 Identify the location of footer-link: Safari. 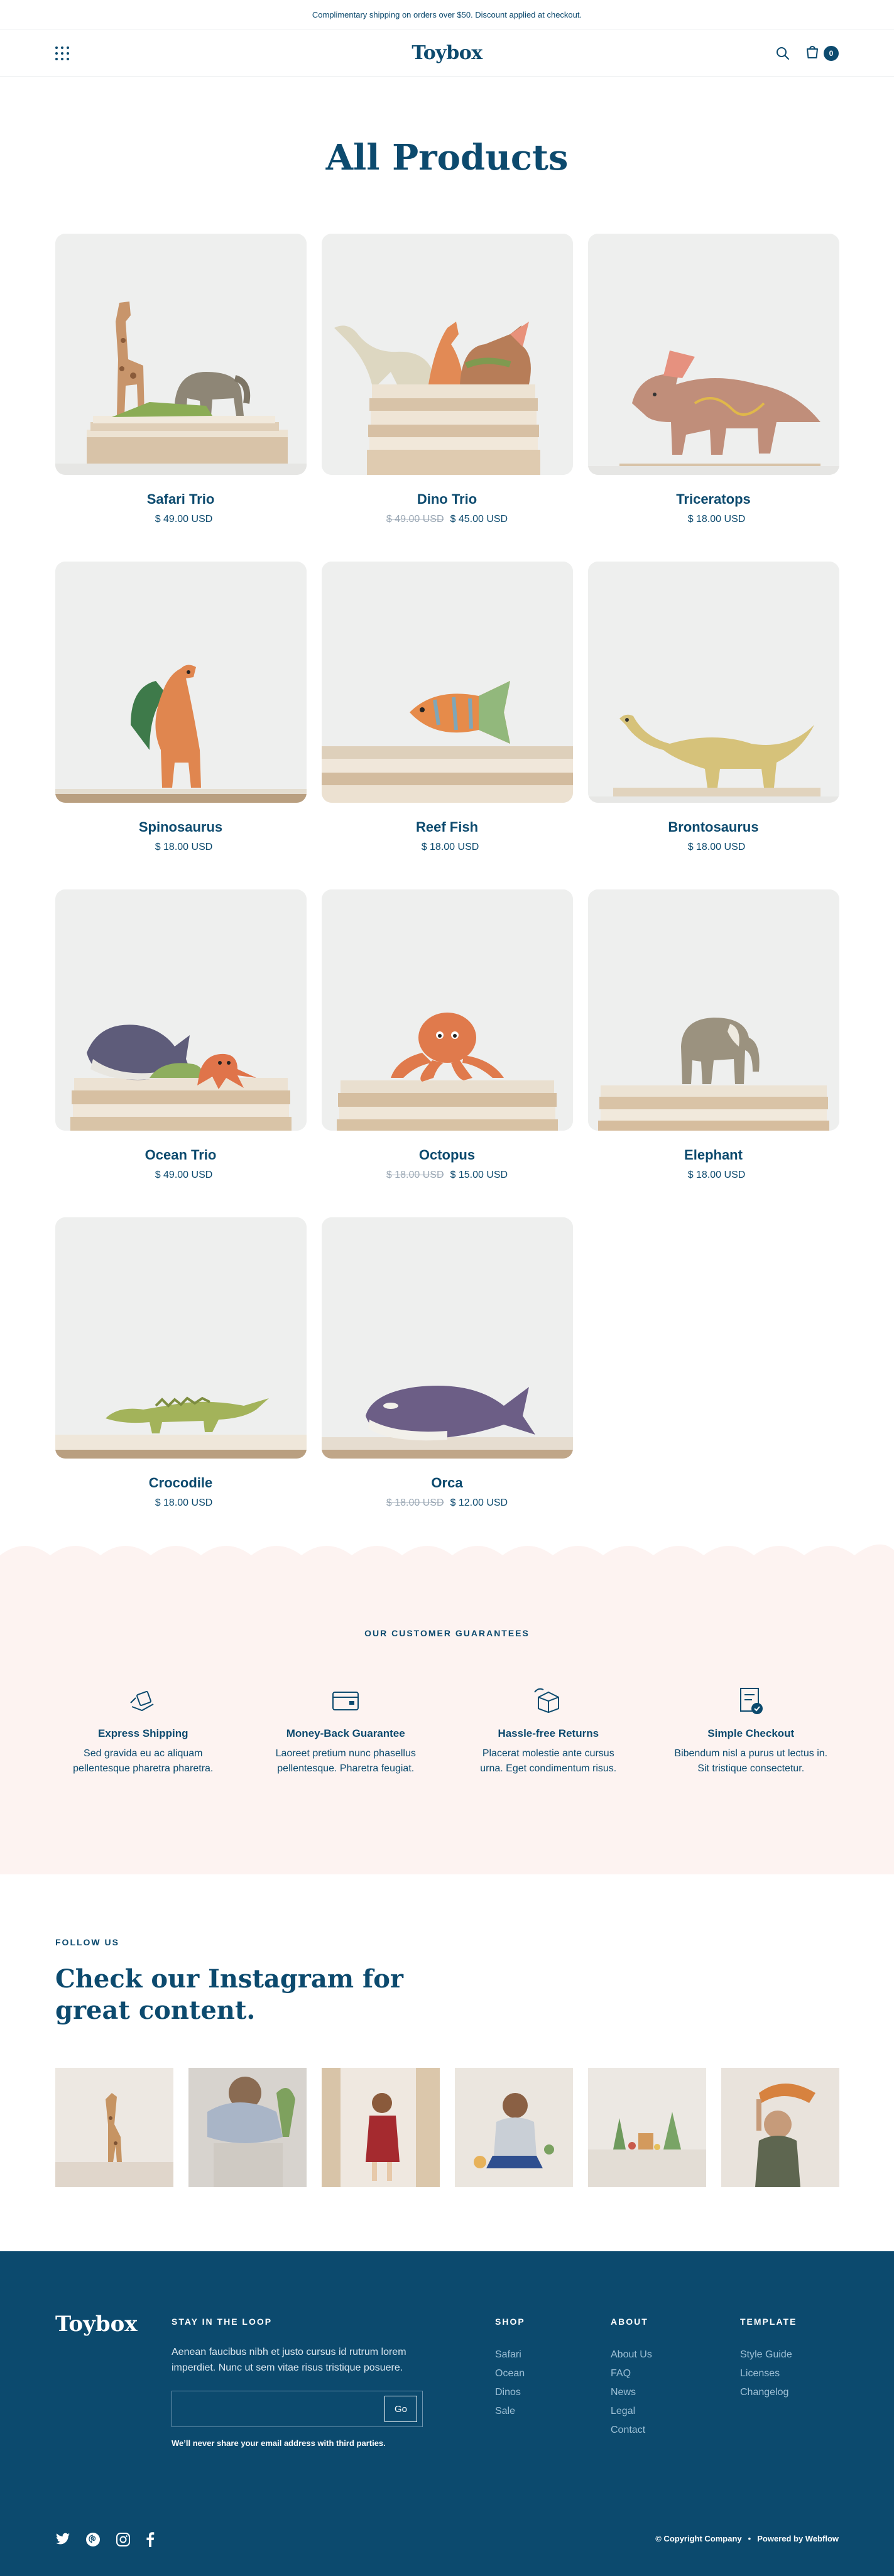
(510, 2354).